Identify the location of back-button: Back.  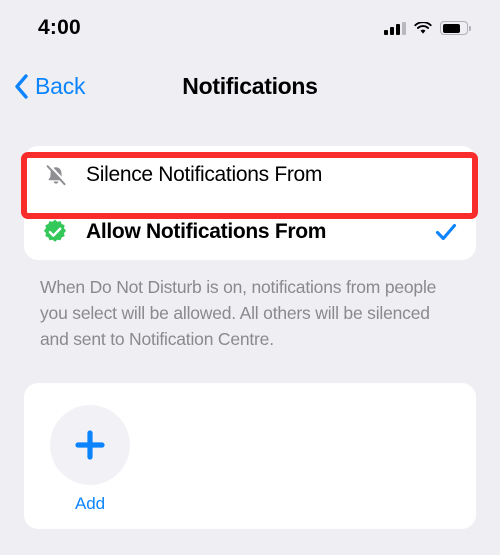
(50, 86).